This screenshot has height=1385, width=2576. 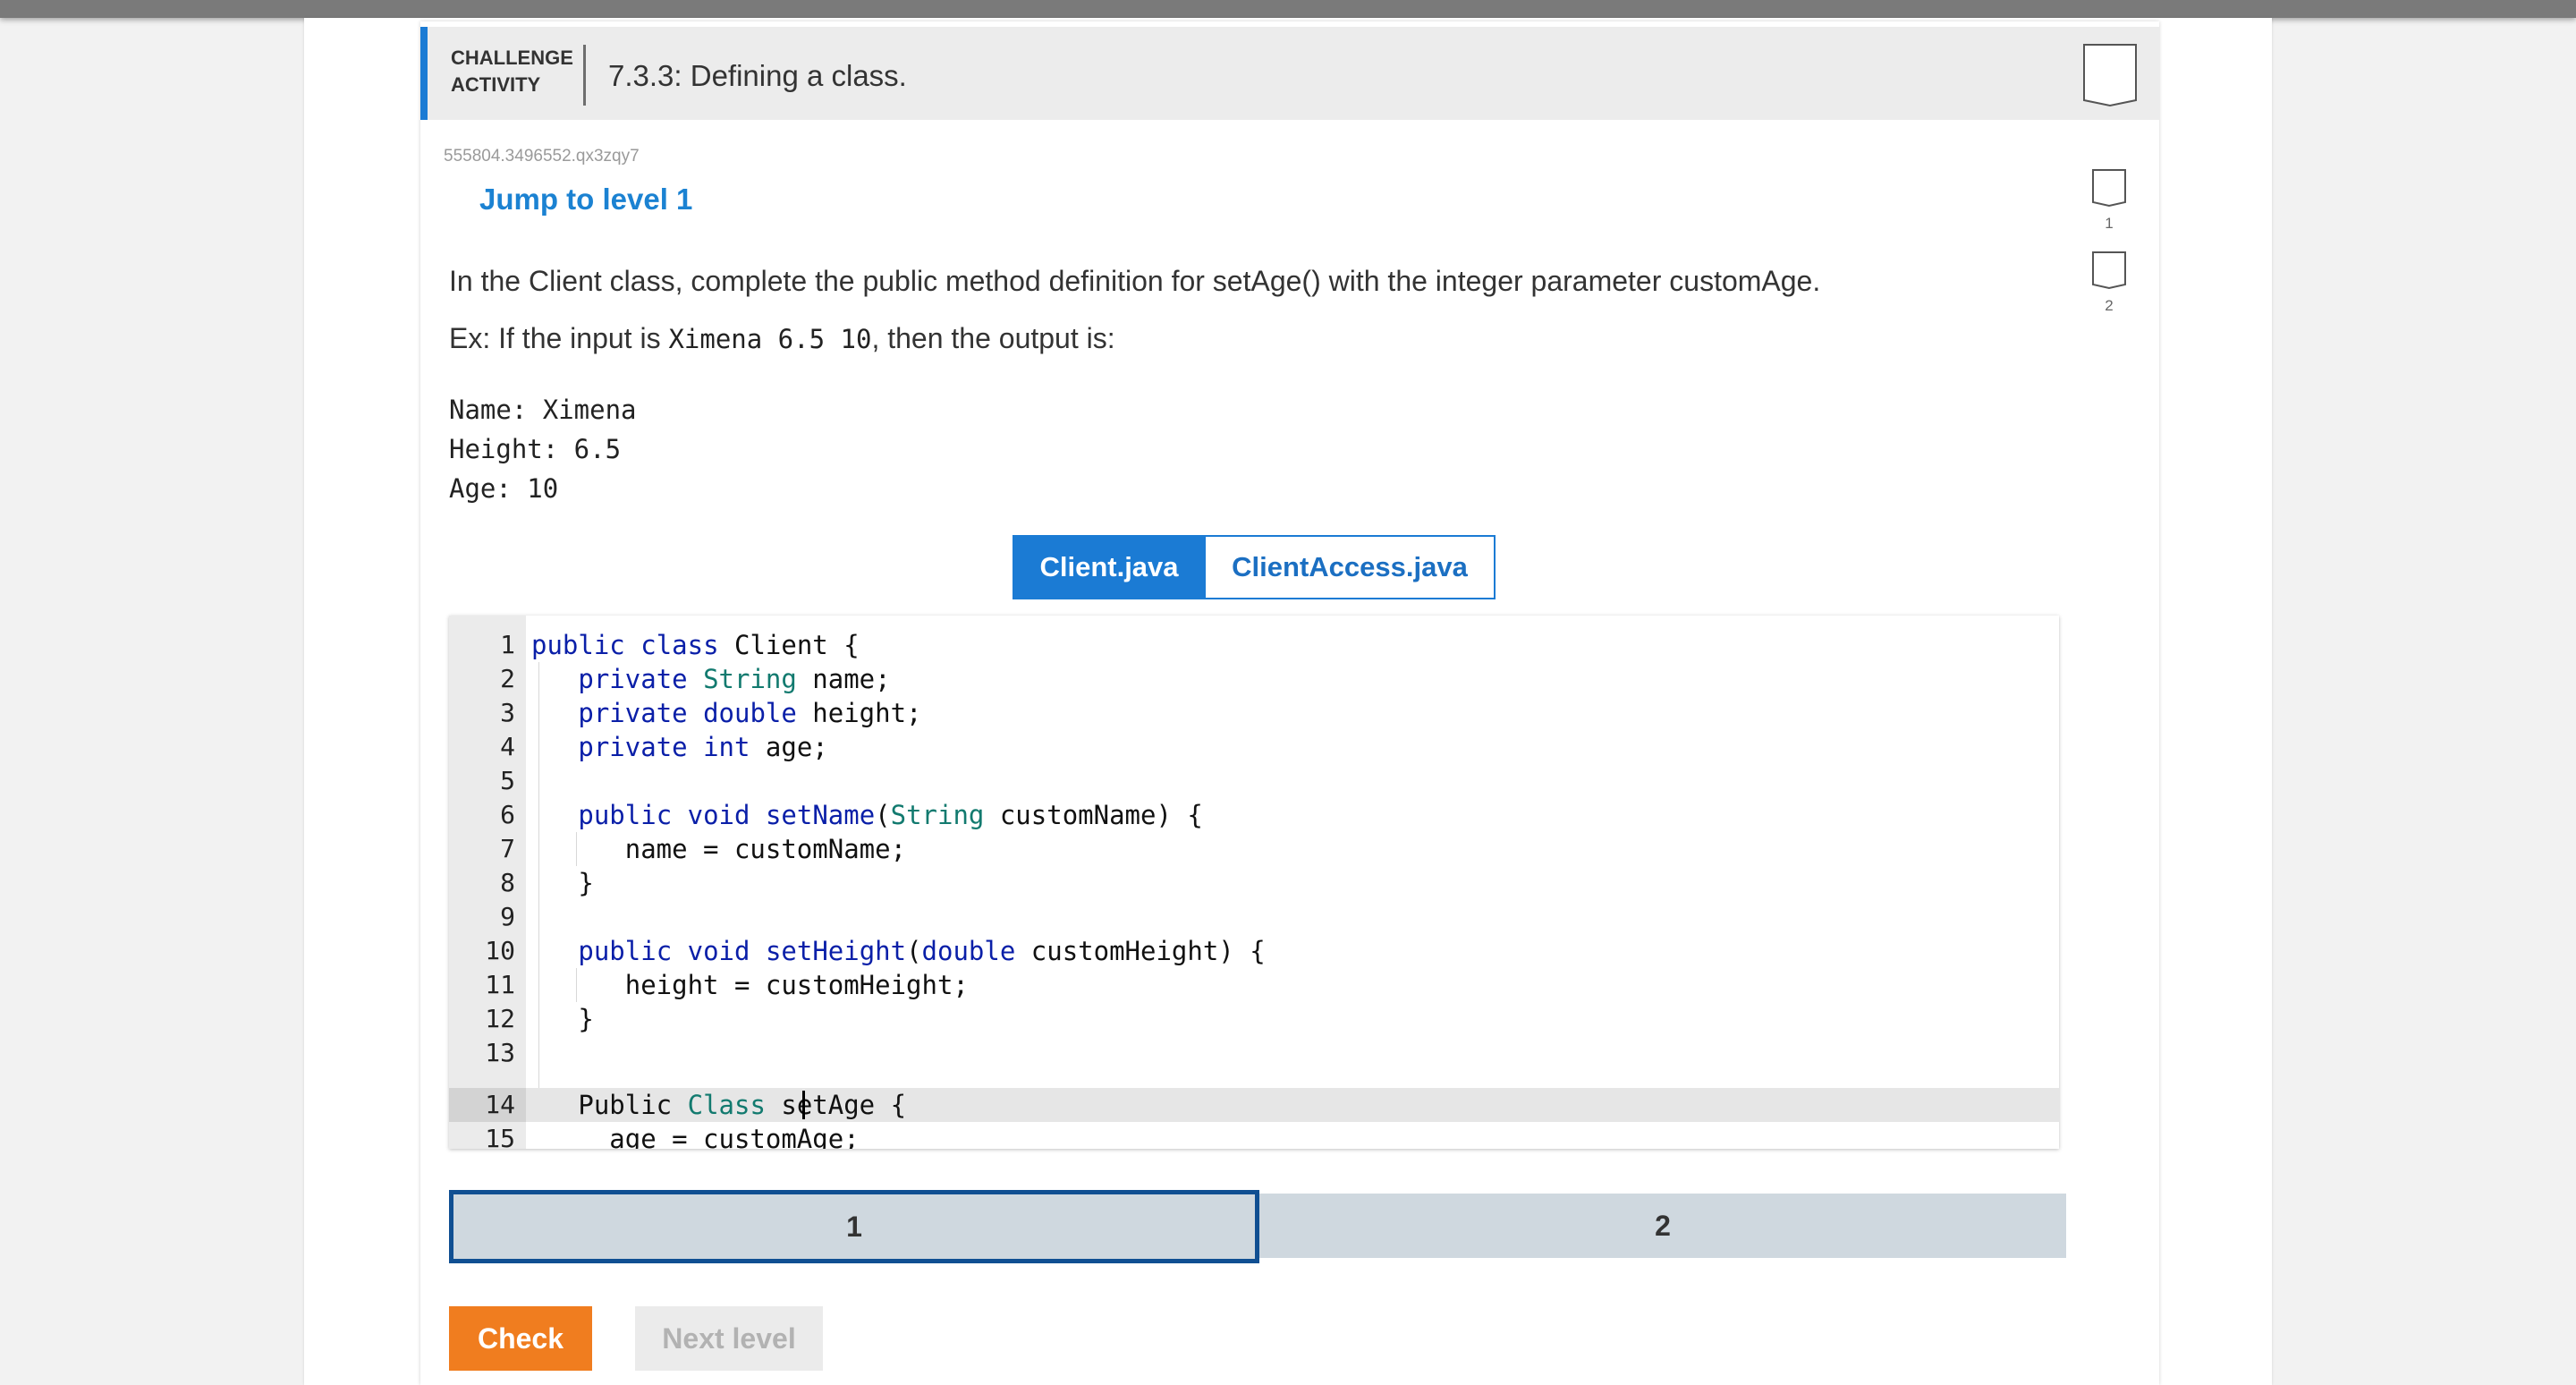 I want to click on code-line: private String name;, so click(x=734, y=679).